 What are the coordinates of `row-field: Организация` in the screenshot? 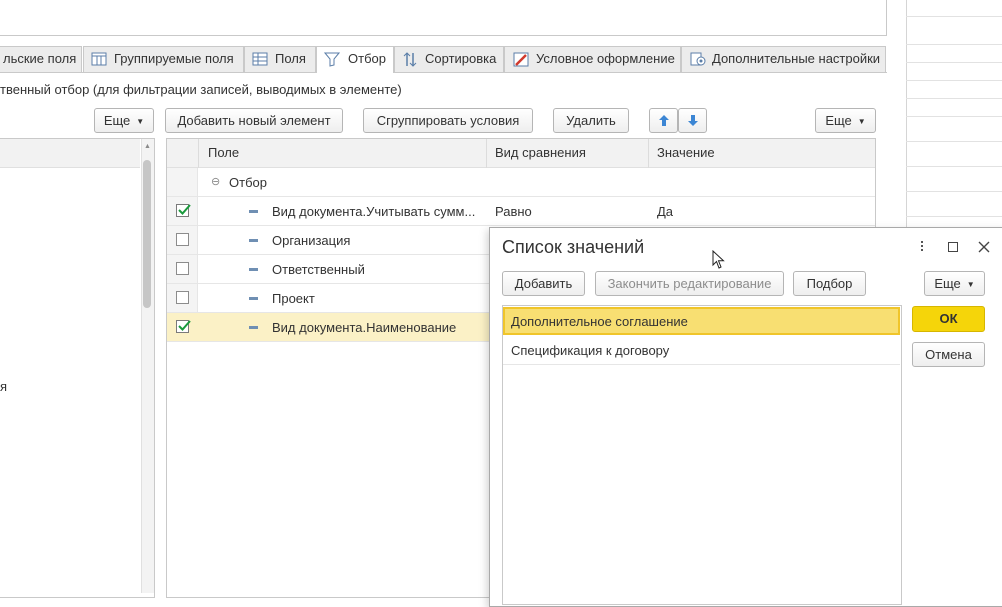 It's located at (311, 240).